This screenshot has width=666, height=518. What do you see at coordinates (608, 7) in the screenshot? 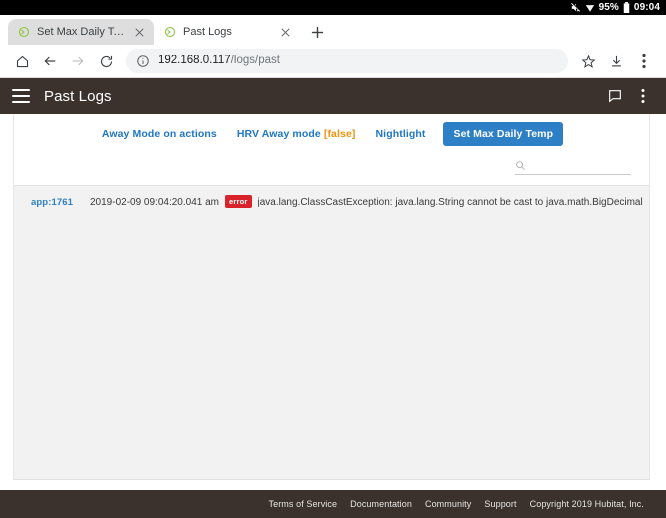
I see `battery-percent-label: 95%` at bounding box center [608, 7].